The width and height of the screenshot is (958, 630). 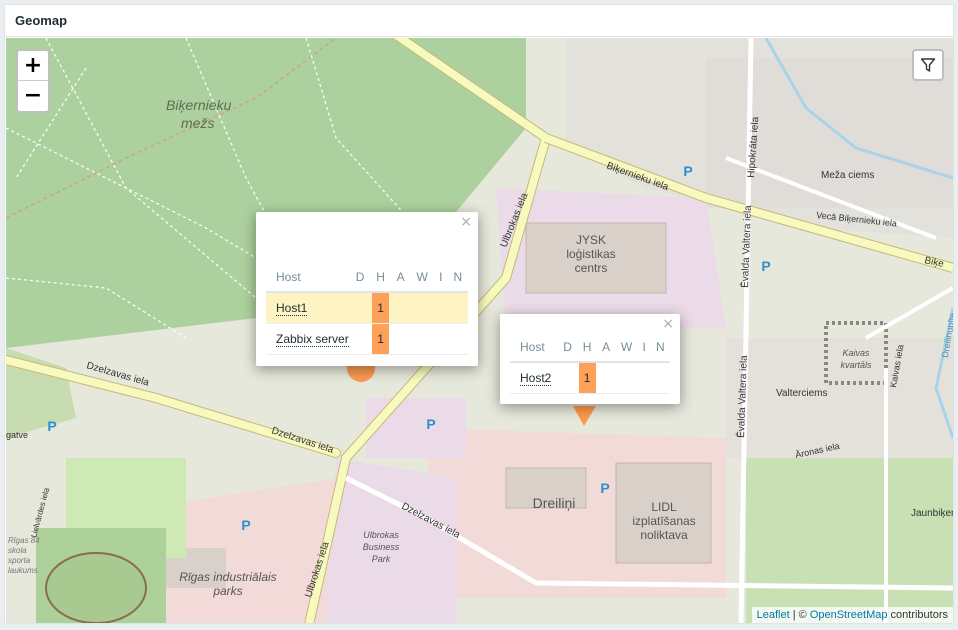 I want to click on label-park2: parks, so click(x=227, y=591).